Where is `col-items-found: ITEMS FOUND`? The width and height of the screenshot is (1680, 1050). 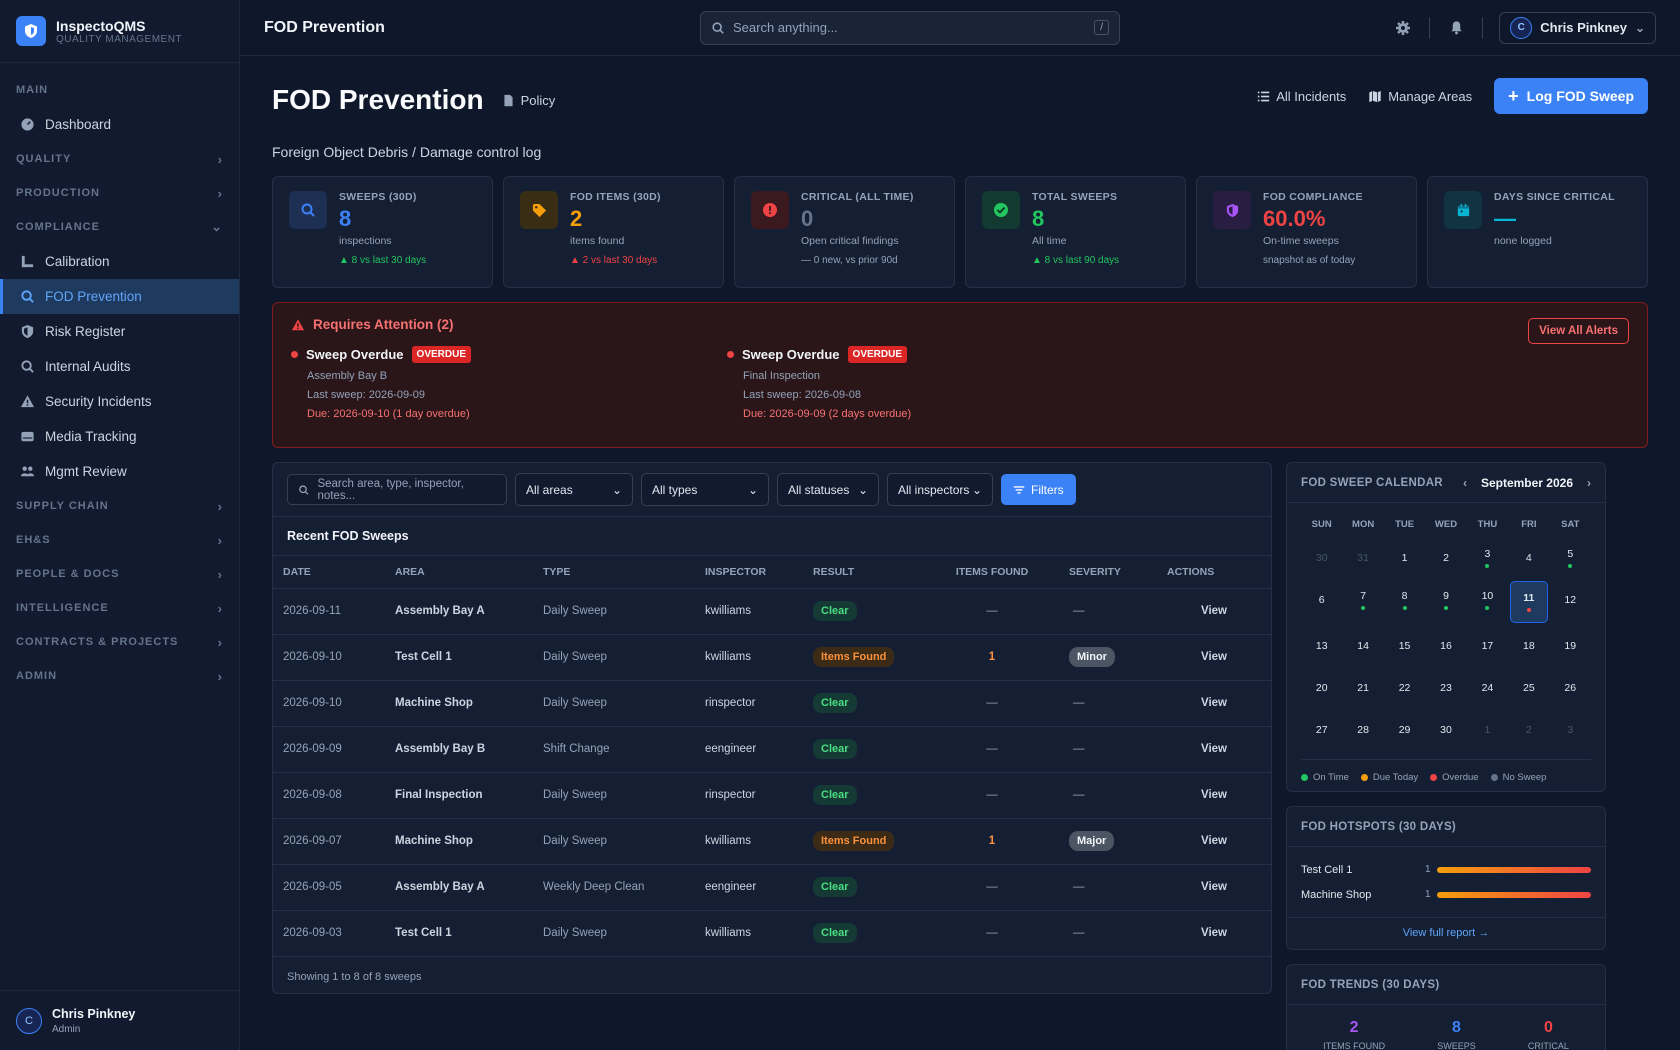 col-items-found: ITEMS FOUND is located at coordinates (992, 572).